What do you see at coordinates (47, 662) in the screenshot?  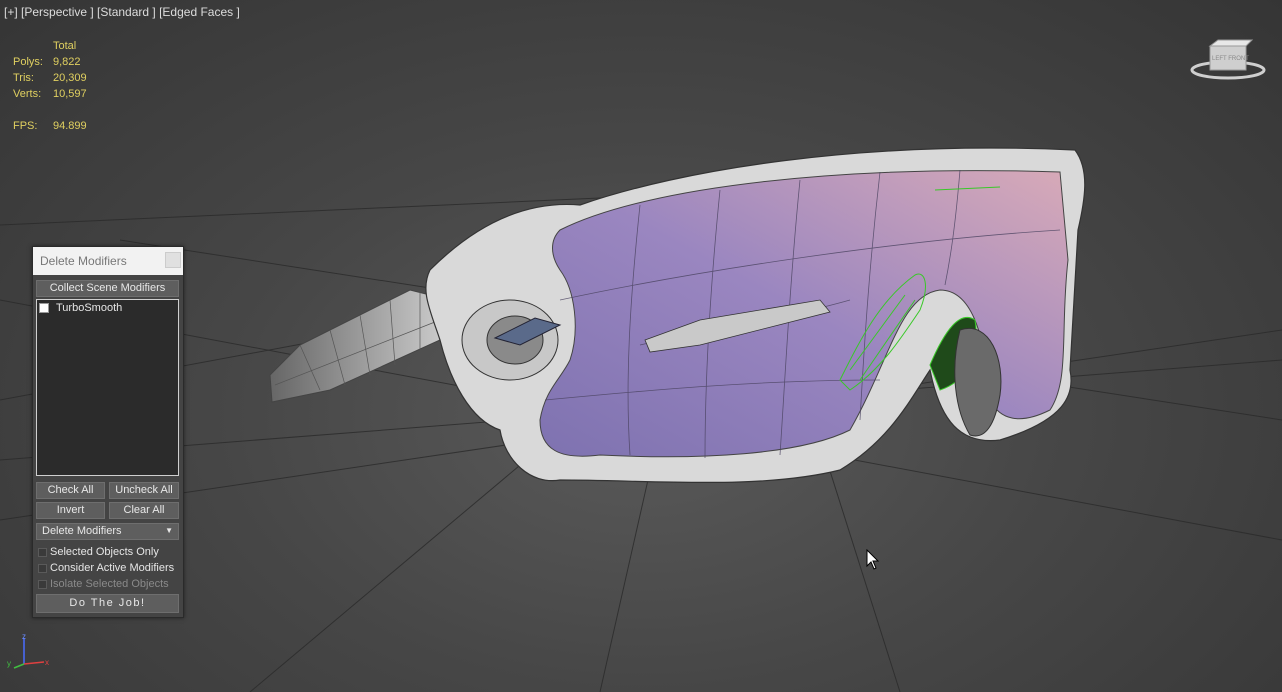 I see `axis-x-label: x` at bounding box center [47, 662].